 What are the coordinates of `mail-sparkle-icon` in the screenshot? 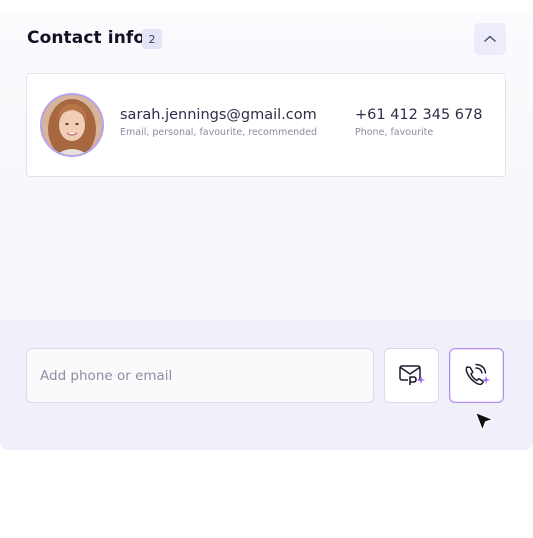 It's located at (411, 375).